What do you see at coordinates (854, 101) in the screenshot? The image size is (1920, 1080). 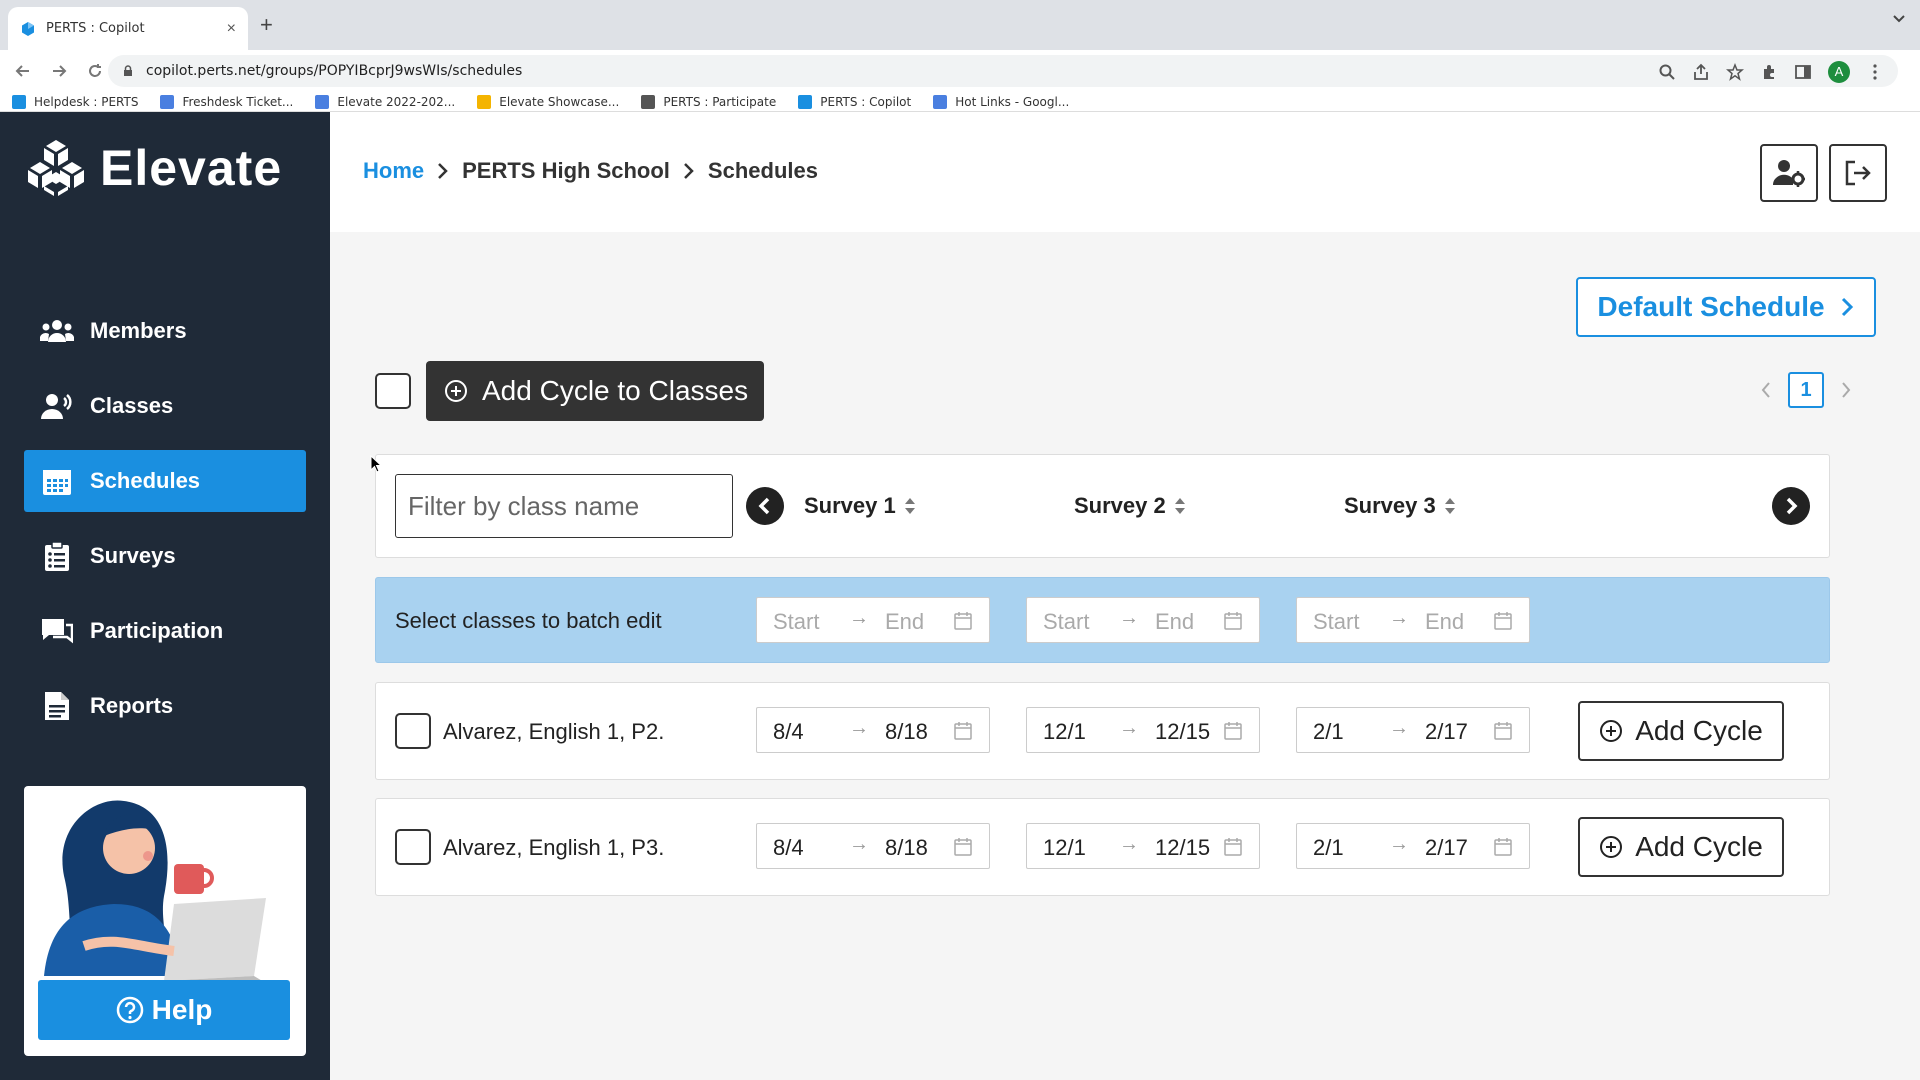 I see `bookmark-item: PERTS : Copilot` at bounding box center [854, 101].